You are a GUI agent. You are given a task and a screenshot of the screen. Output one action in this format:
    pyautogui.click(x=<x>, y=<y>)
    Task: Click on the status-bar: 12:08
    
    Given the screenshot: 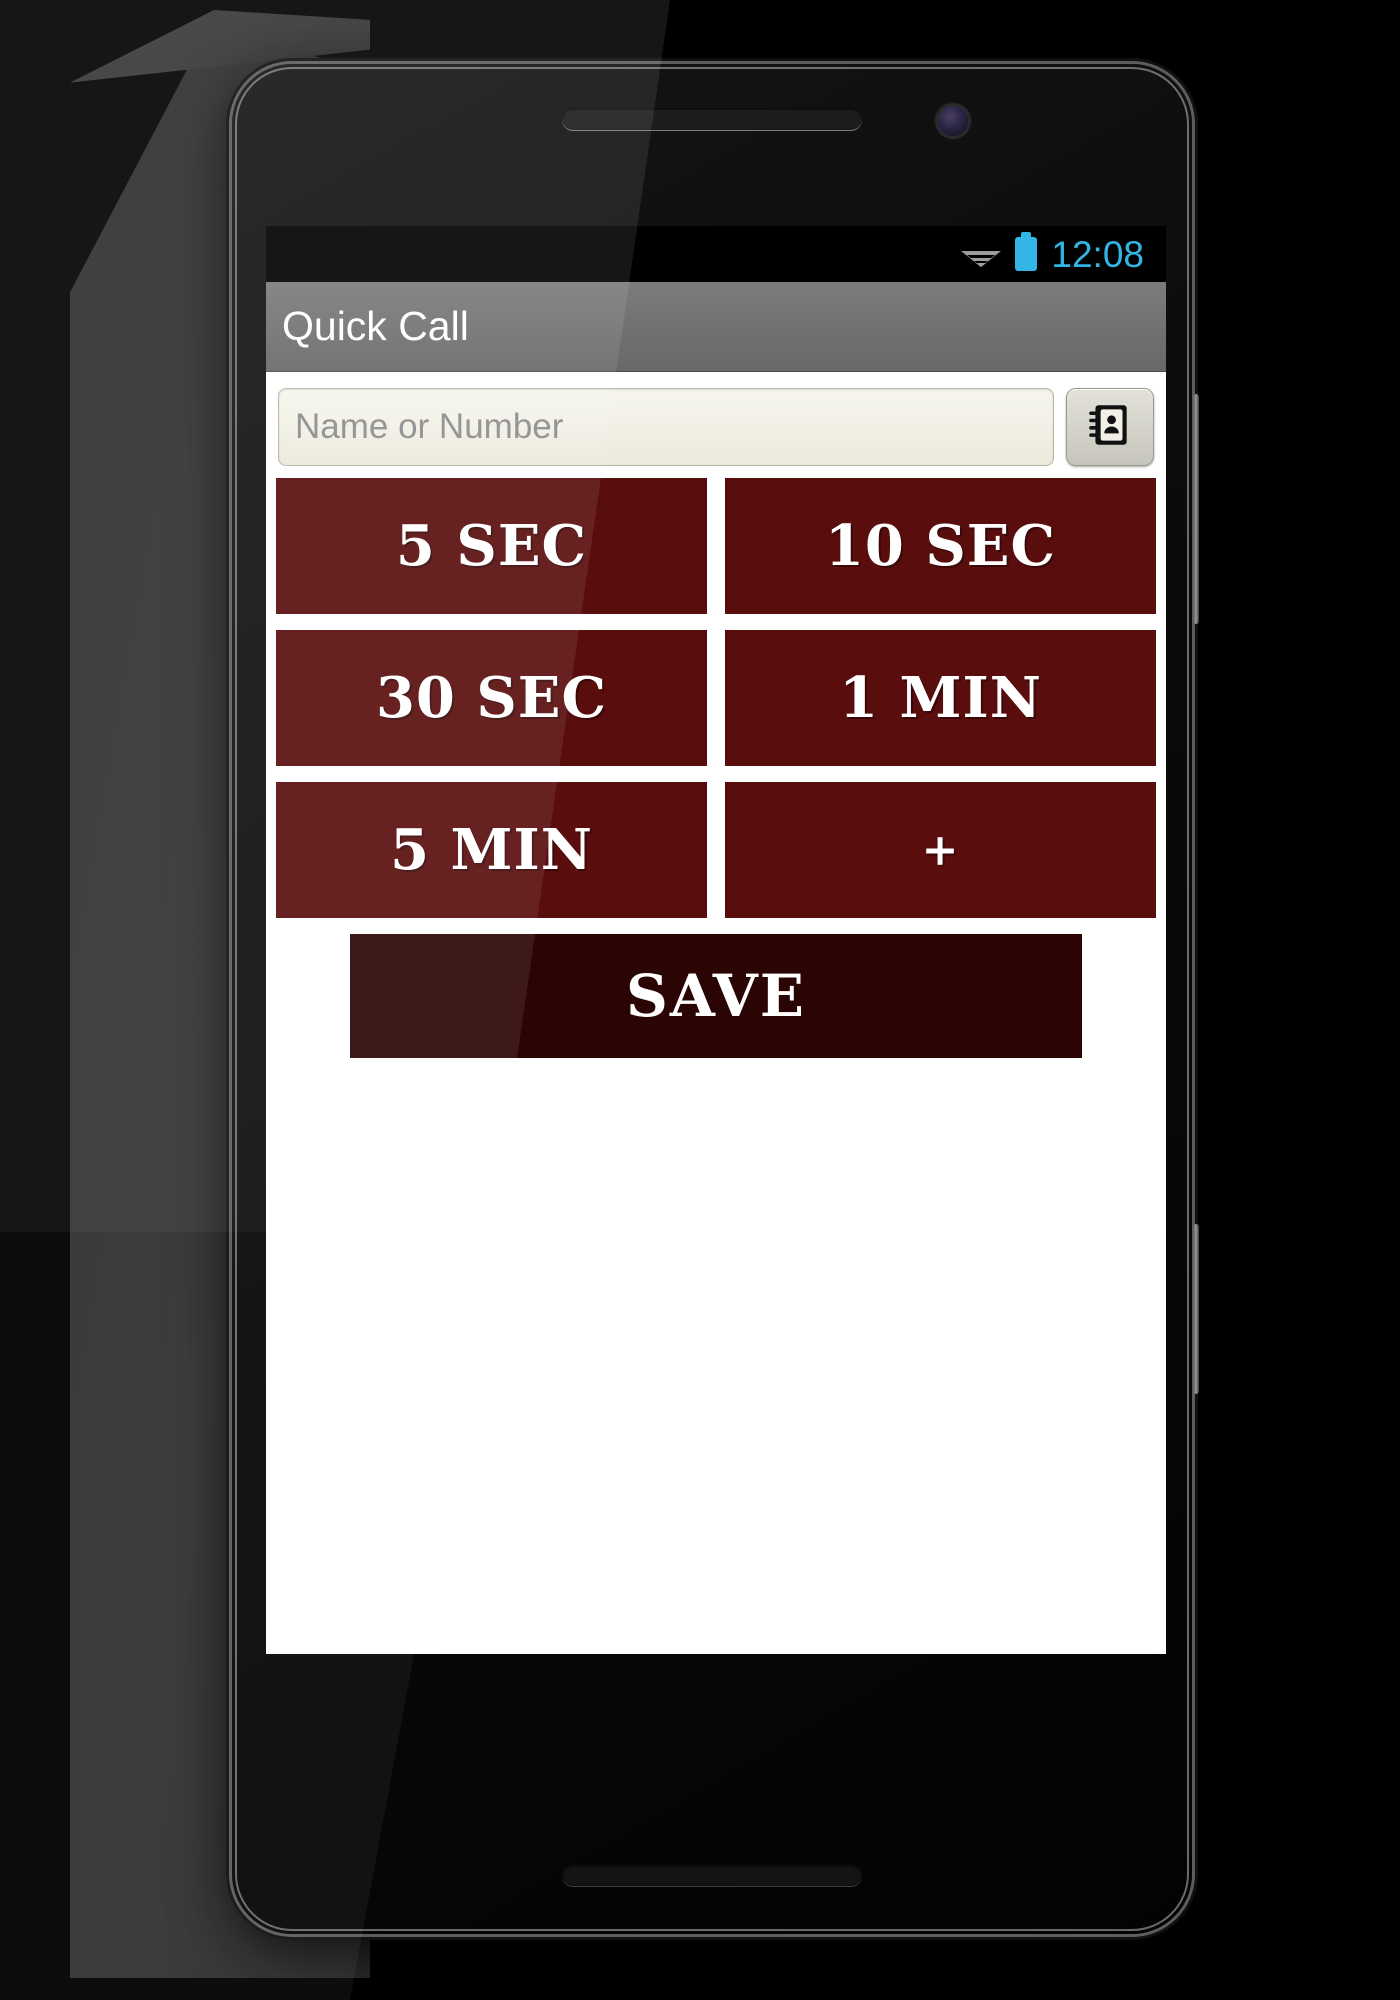 What is the action you would take?
    pyautogui.click(x=716, y=254)
    